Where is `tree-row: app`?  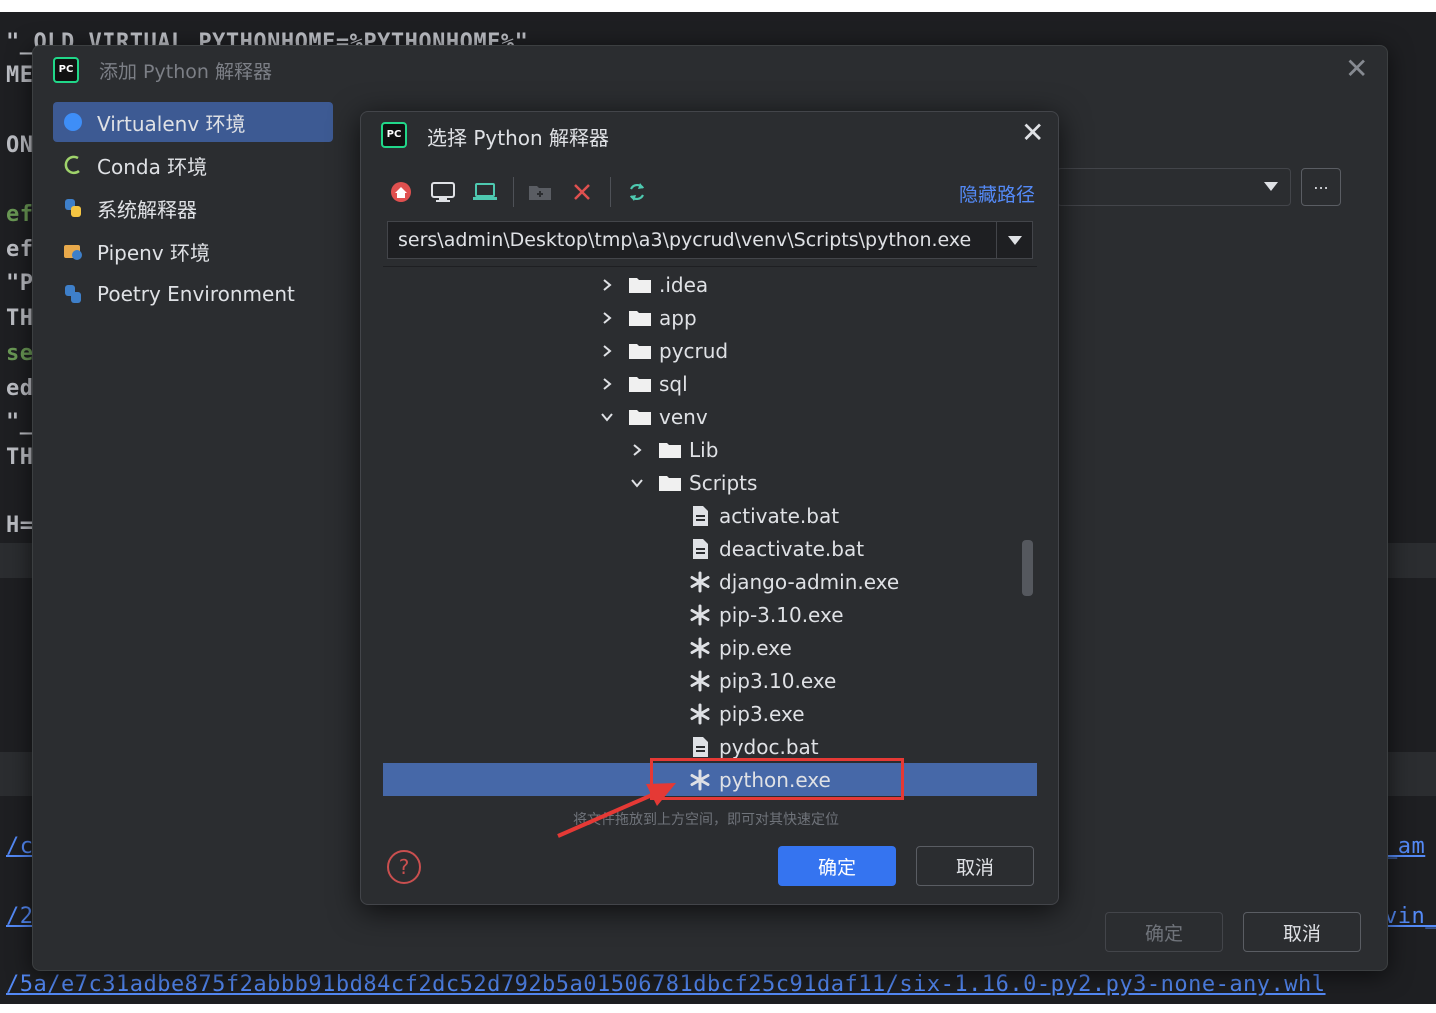 tree-row: app is located at coordinates (710, 317).